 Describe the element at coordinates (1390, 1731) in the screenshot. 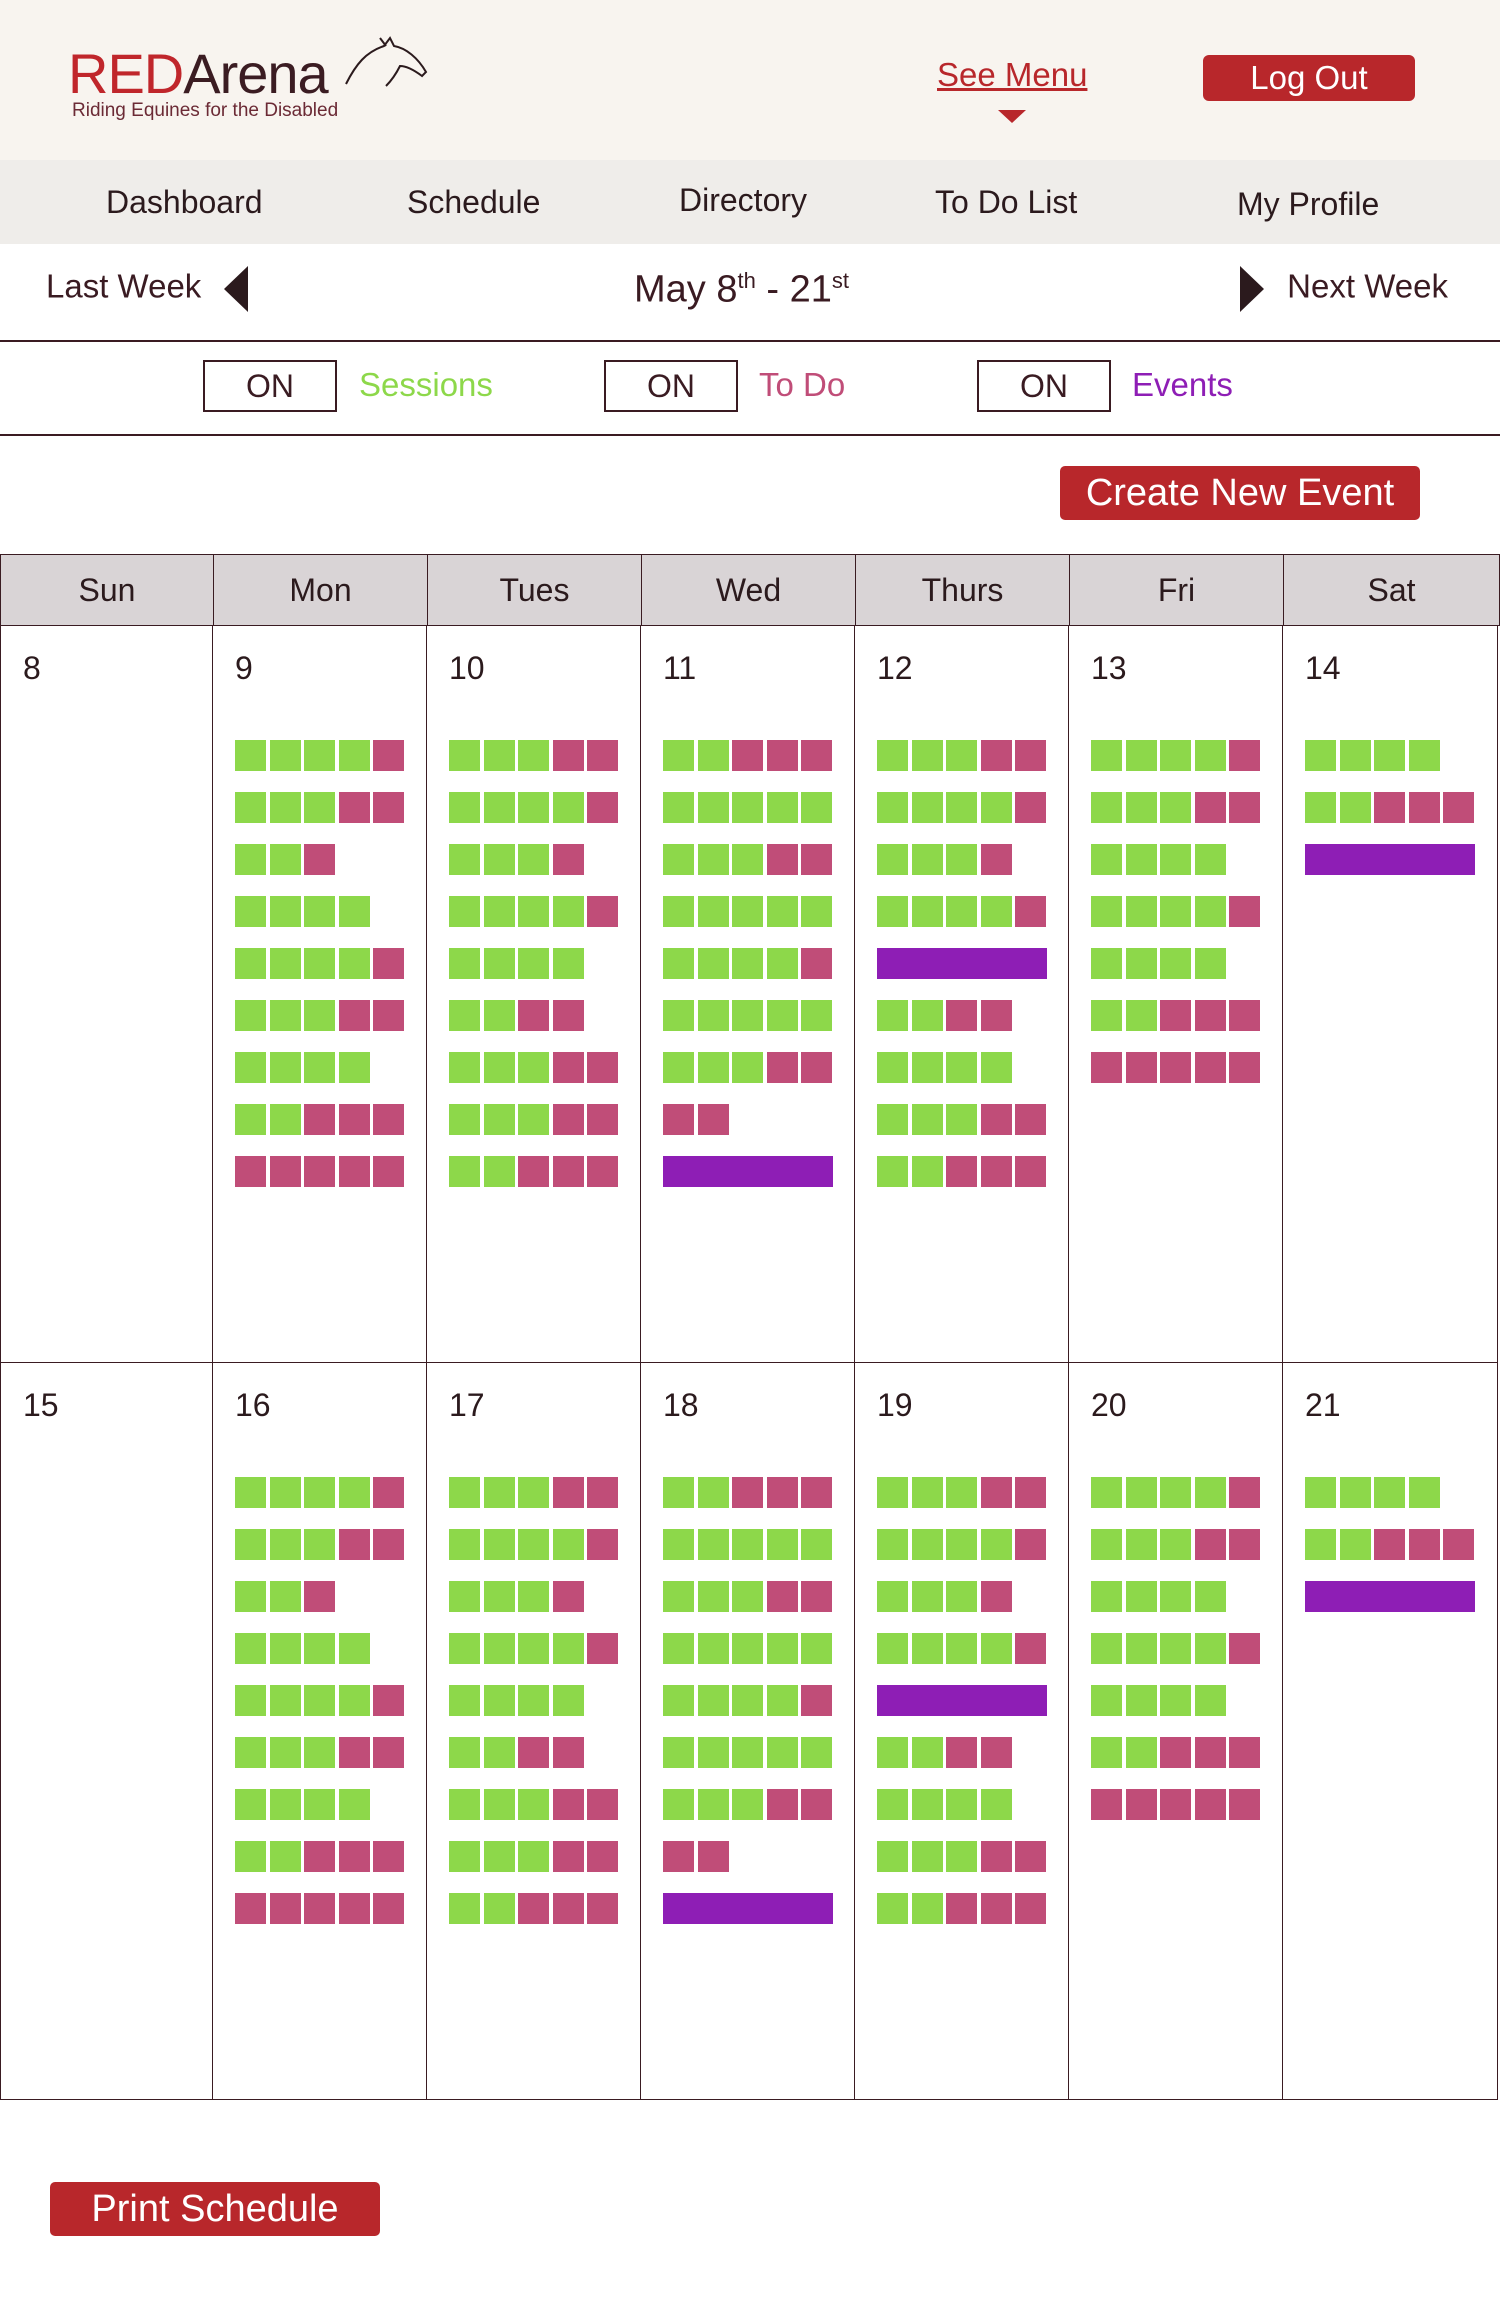

I see `day-cell: 21` at that location.